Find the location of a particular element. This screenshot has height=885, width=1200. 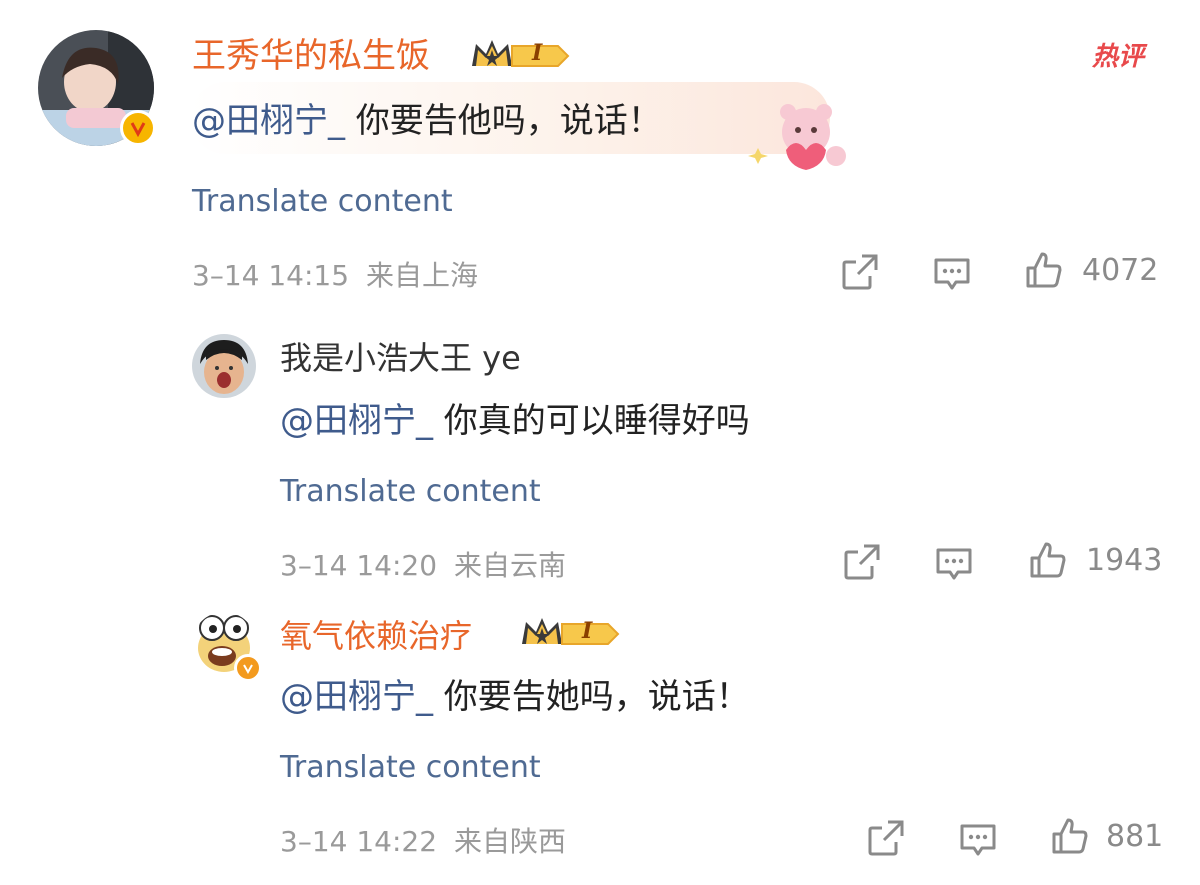

like-count: 881 is located at coordinates (1135, 836).